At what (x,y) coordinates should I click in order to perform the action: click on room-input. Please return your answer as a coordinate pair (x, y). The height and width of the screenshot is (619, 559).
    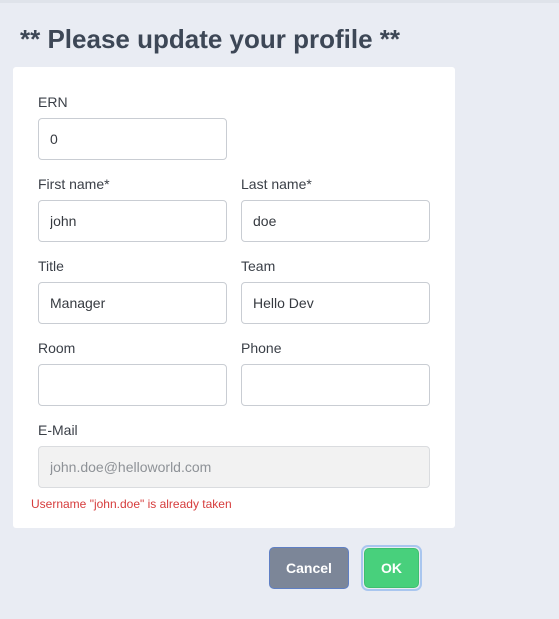
    Looking at the image, I should click on (132, 385).